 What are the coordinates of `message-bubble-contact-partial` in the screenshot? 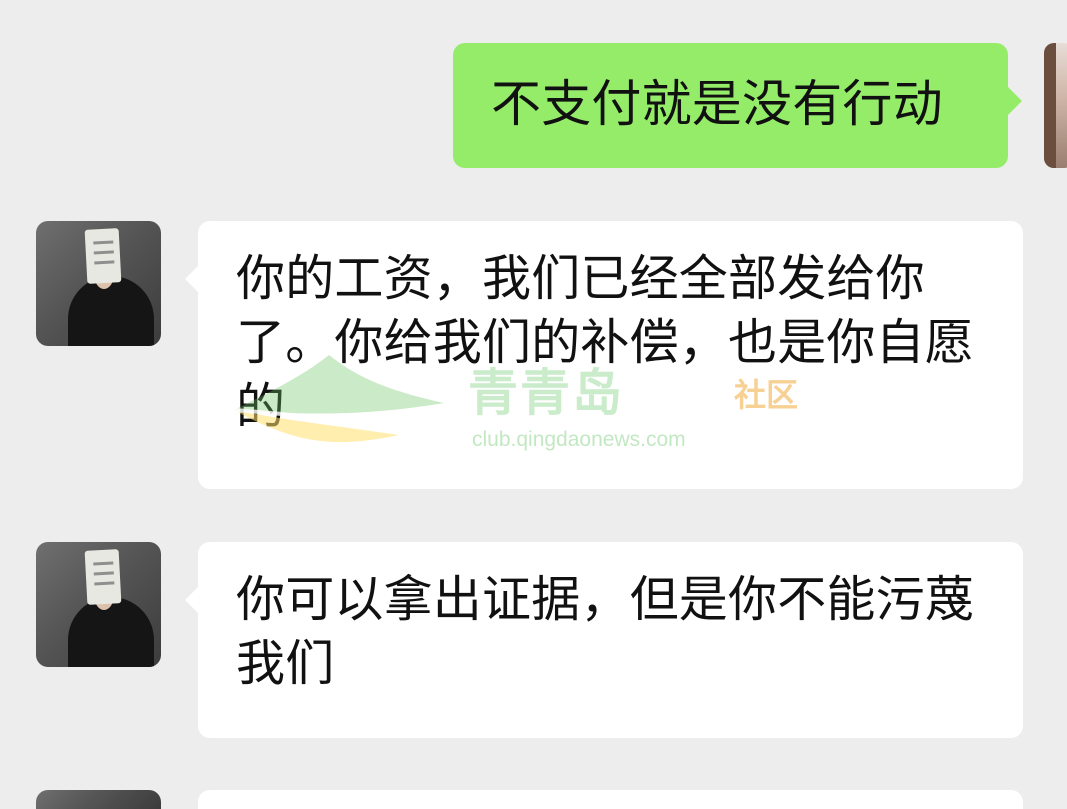 It's located at (610, 799).